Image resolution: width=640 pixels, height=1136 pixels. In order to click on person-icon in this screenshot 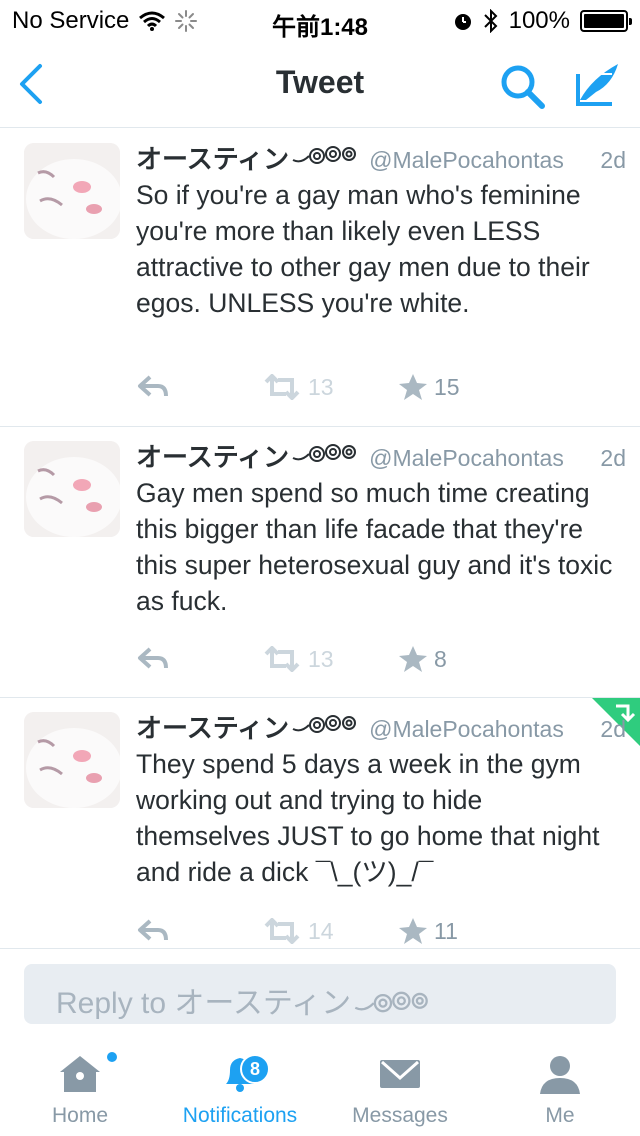, I will do `click(560, 1075)`.